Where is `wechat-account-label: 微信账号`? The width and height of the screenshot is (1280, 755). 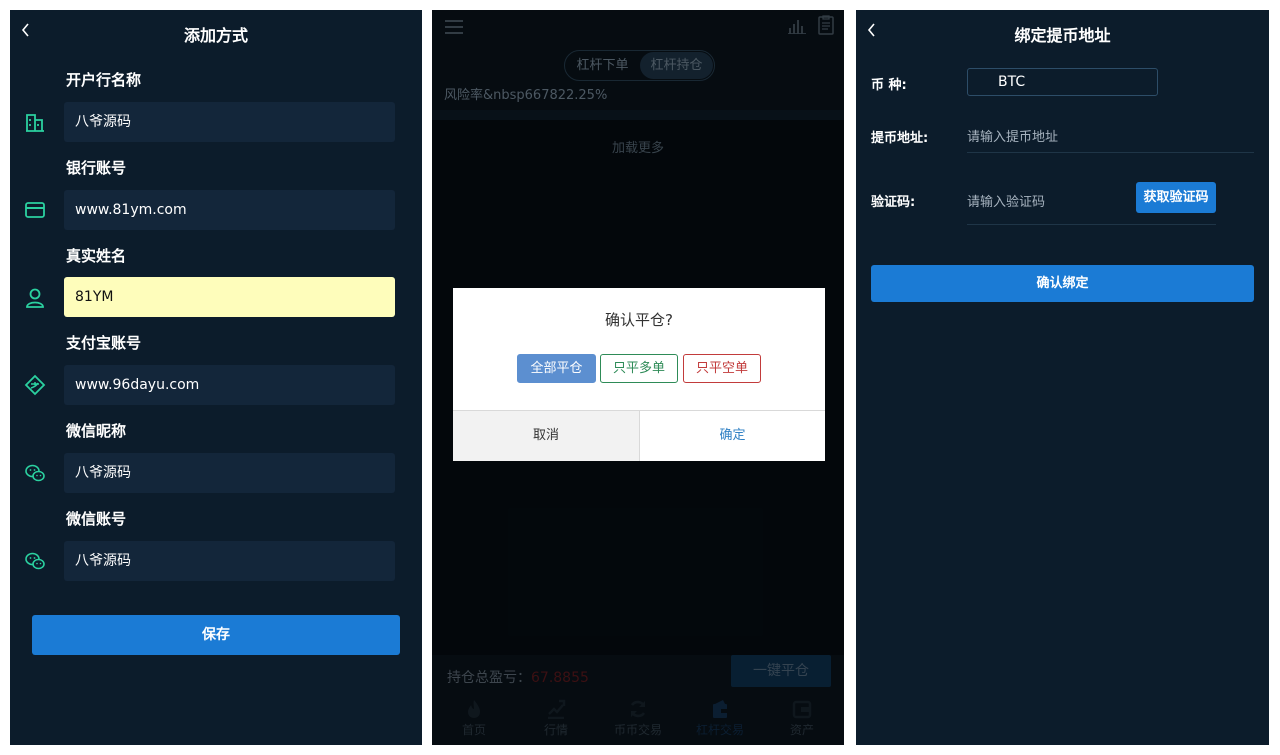 wechat-account-label: 微信账号 is located at coordinates (96, 519).